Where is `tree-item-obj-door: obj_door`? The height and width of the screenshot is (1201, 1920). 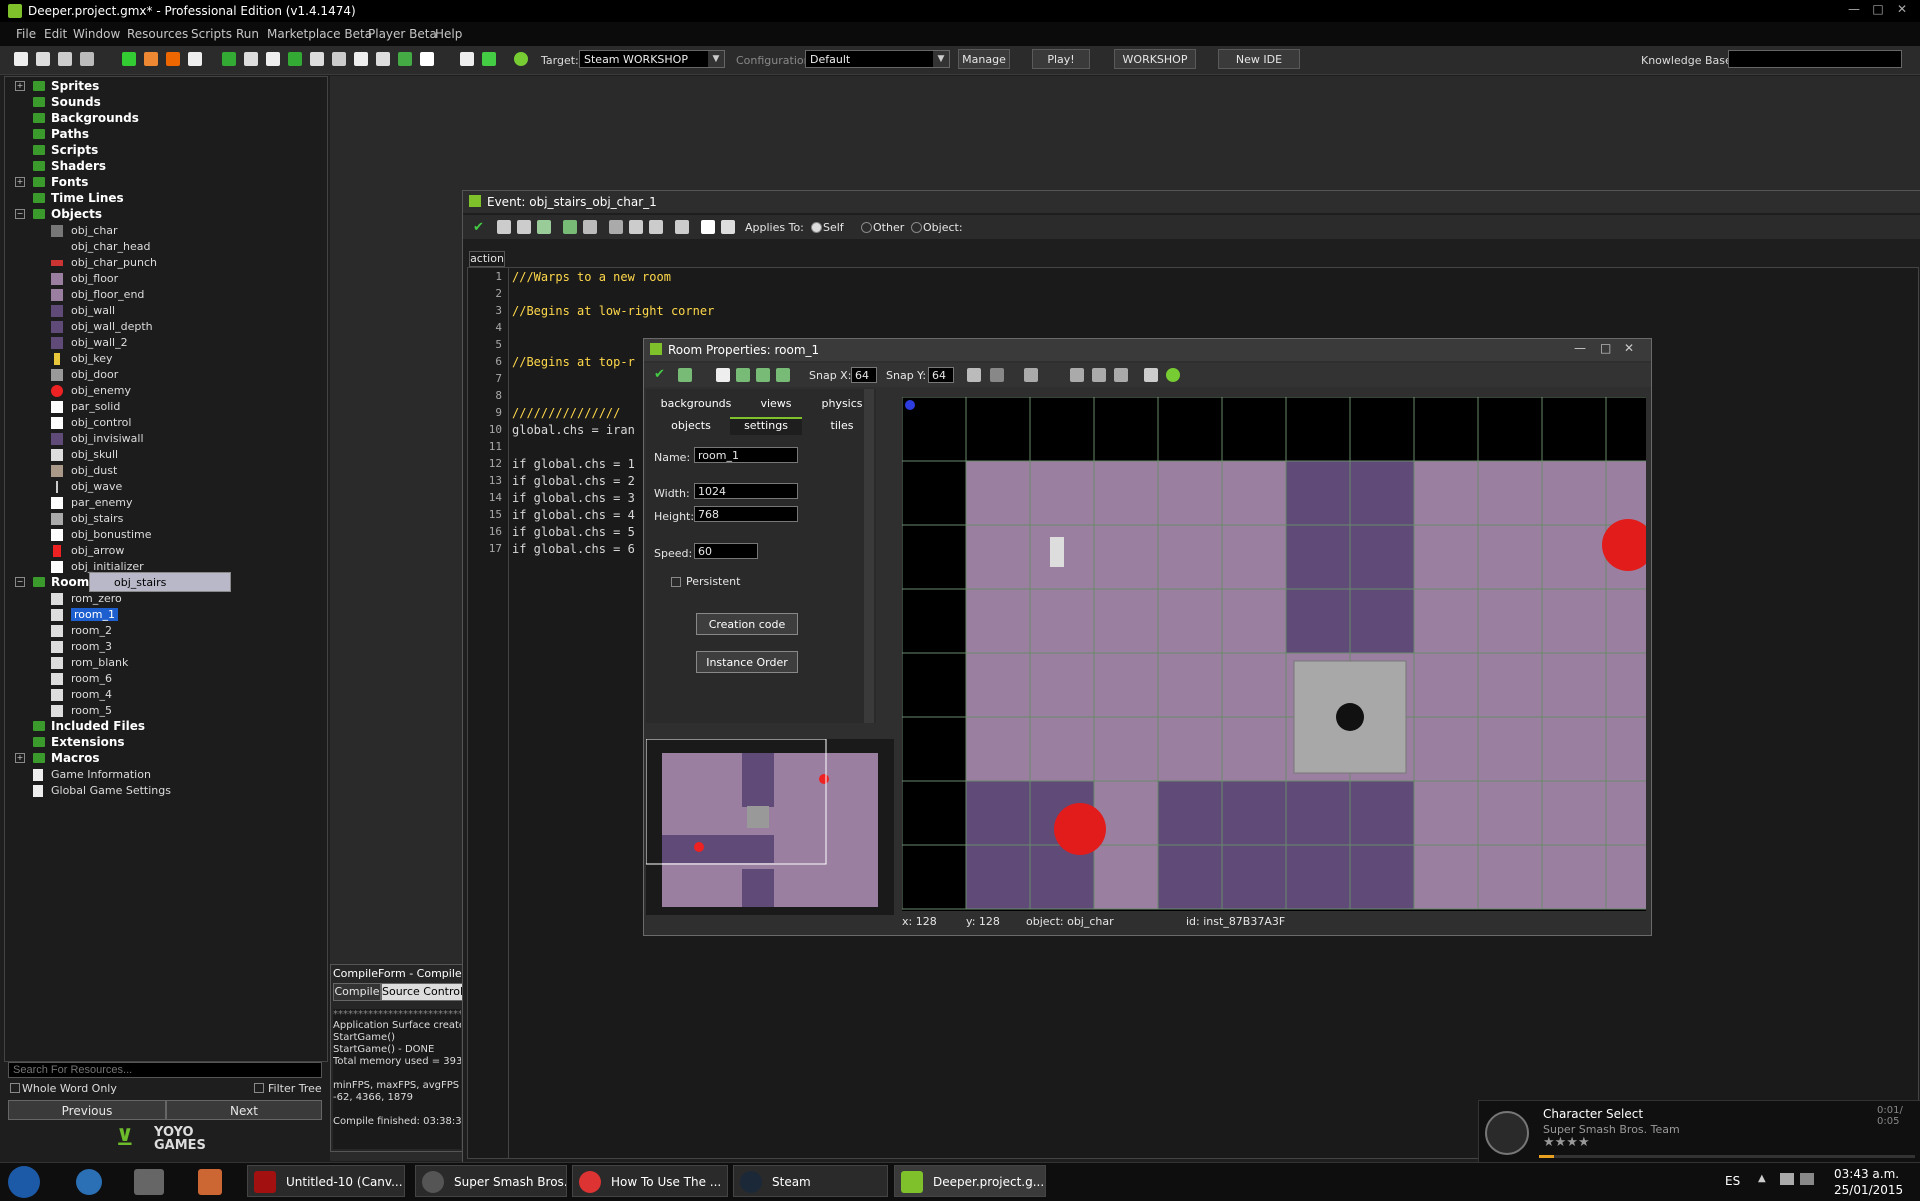
tree-item-obj-door: obj_door is located at coordinates (94, 374).